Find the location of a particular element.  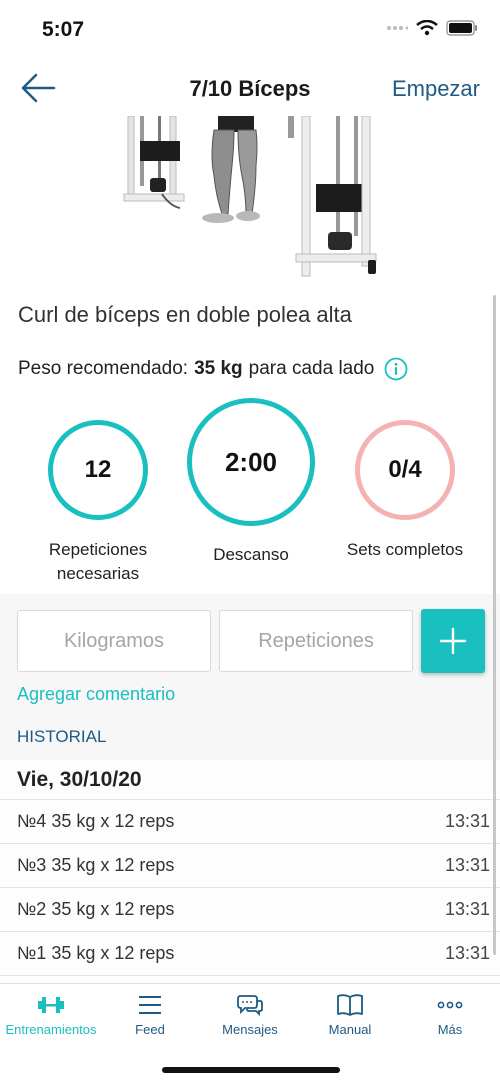

tab-label: Feed is located at coordinates (150, 1029).